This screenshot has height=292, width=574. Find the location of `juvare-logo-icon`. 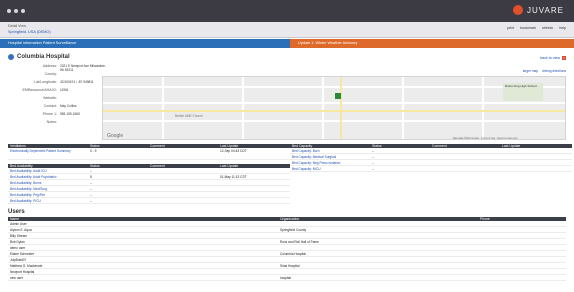

juvare-logo-icon is located at coordinates (518, 10).